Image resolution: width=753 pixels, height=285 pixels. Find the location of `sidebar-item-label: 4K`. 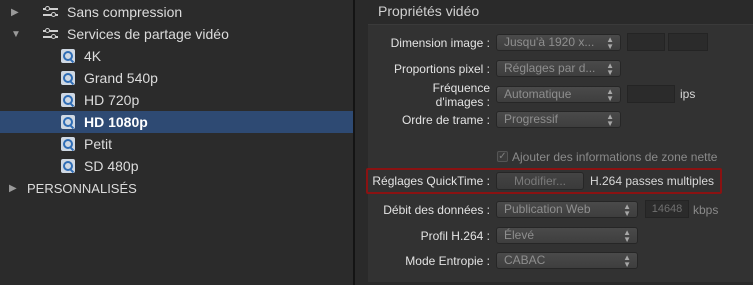

sidebar-item-label: 4K is located at coordinates (93, 56).